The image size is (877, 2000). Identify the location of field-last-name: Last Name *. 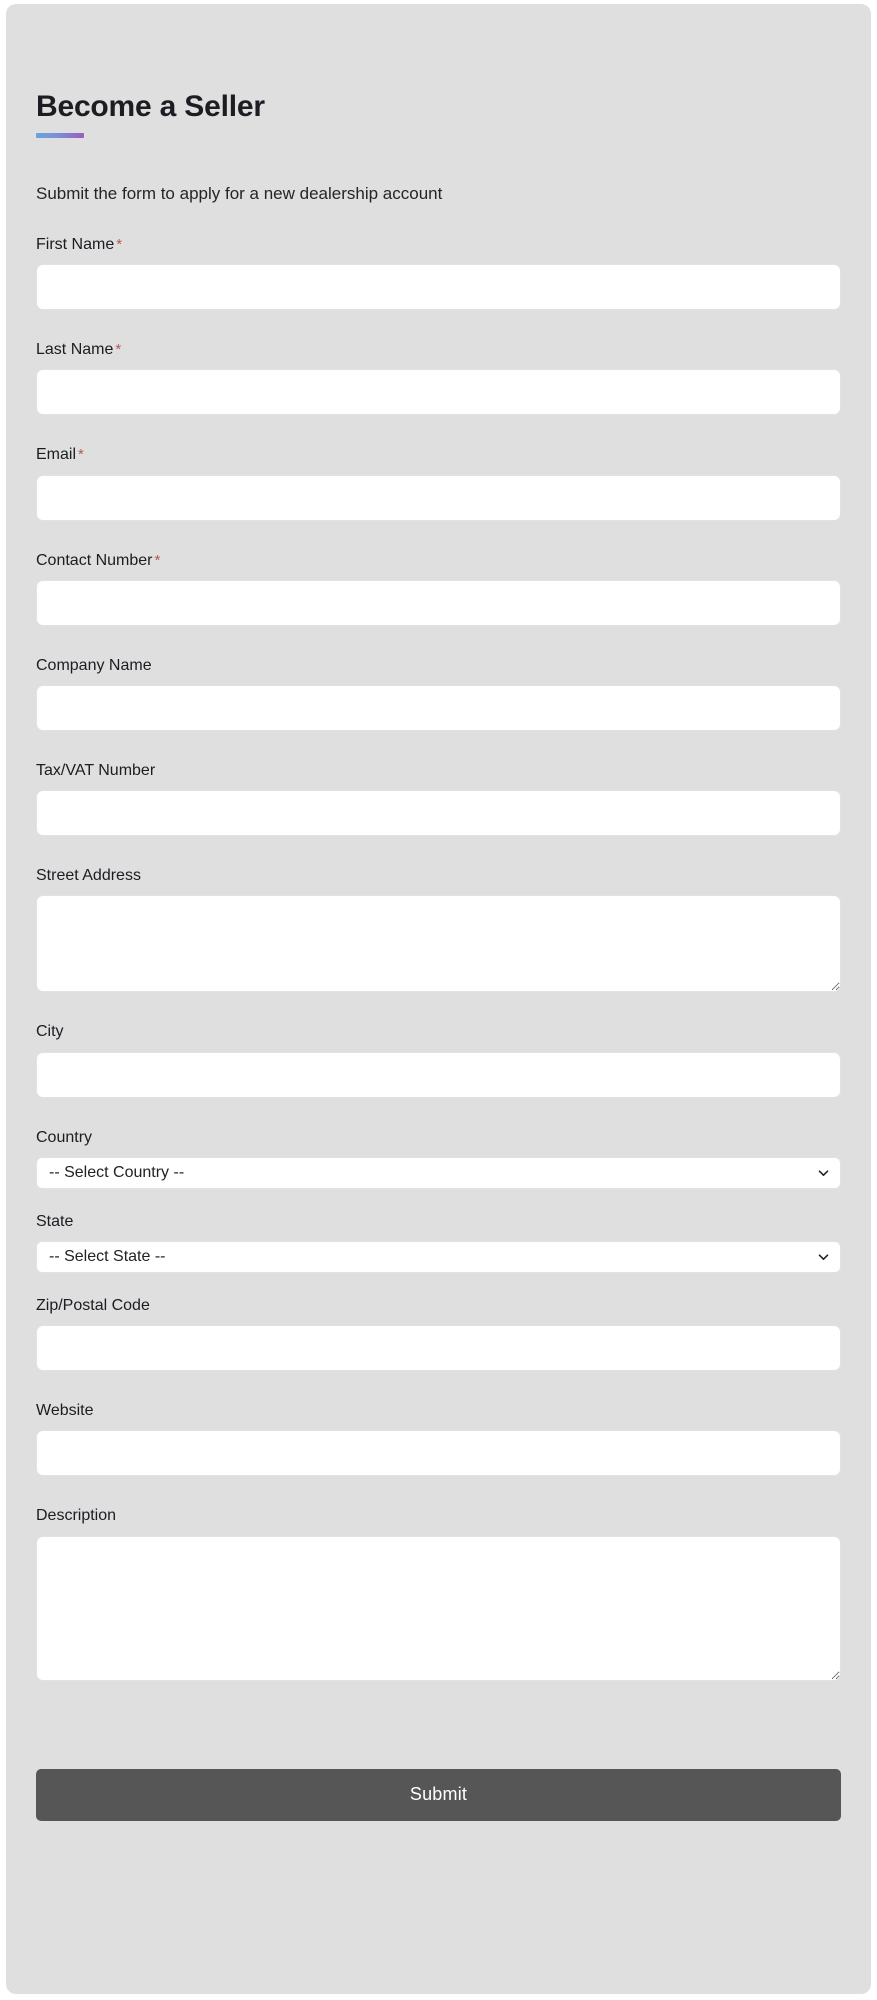
(438, 378).